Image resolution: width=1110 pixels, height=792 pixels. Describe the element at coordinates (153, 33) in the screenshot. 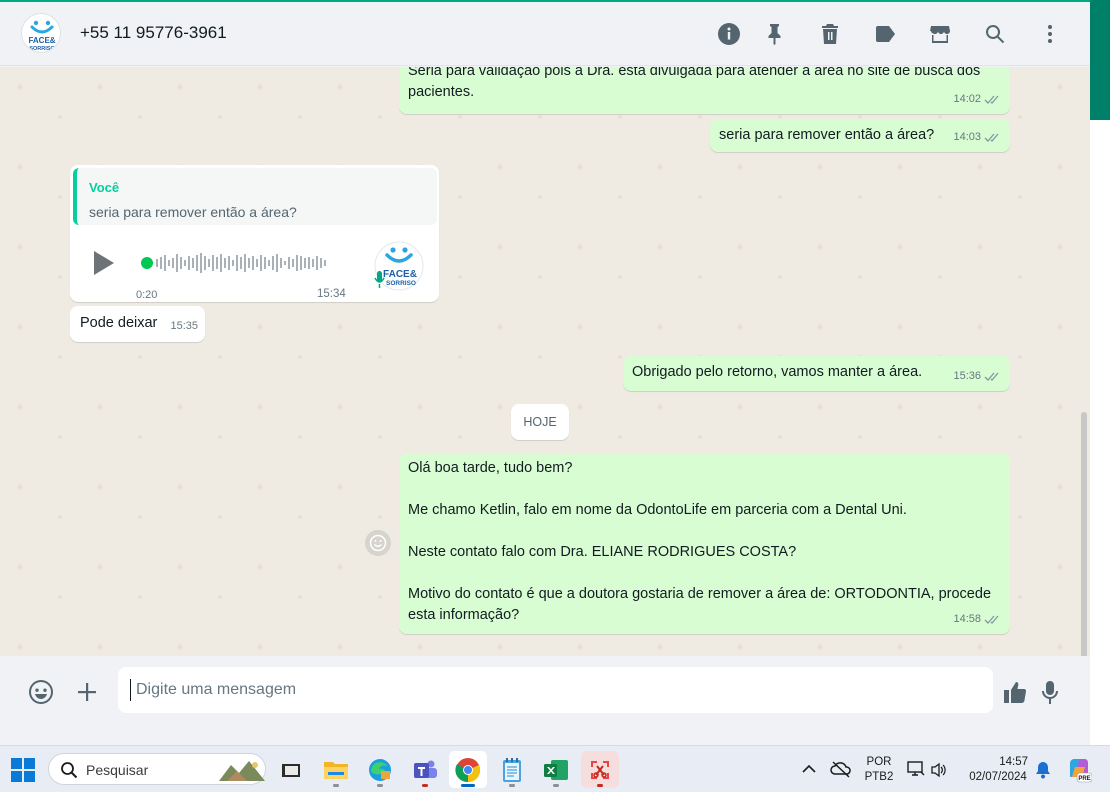

I see `contact-name: +55 11 95776-3961` at that location.